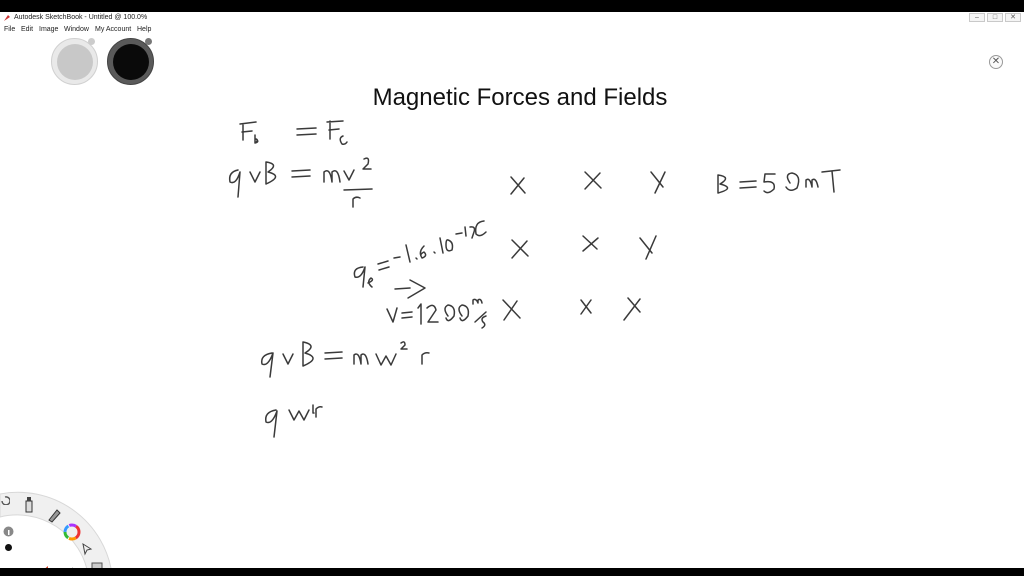 The width and height of the screenshot is (1024, 576). I want to click on layer-icon, so click(97, 564).